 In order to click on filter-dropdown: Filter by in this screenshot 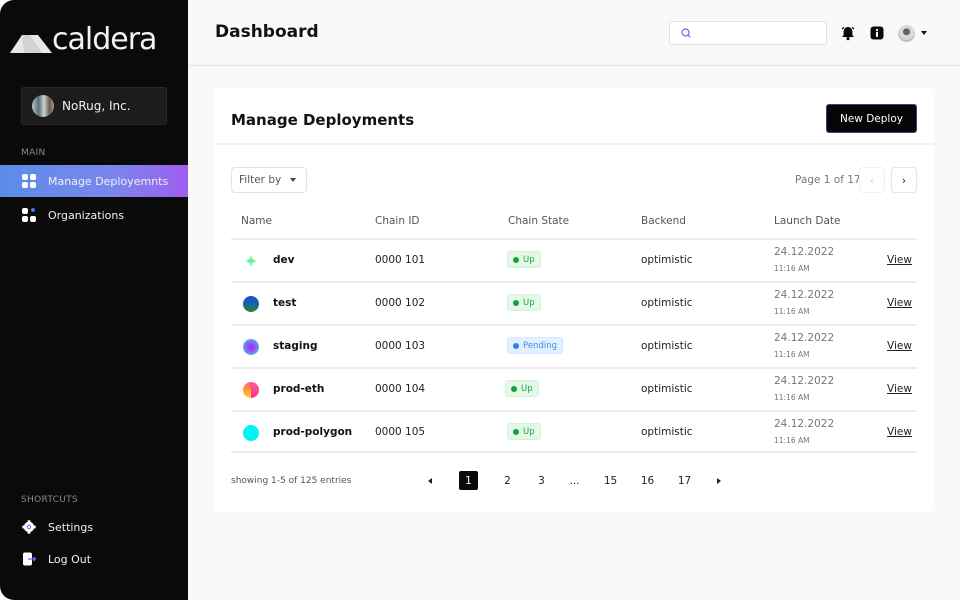, I will do `click(269, 180)`.